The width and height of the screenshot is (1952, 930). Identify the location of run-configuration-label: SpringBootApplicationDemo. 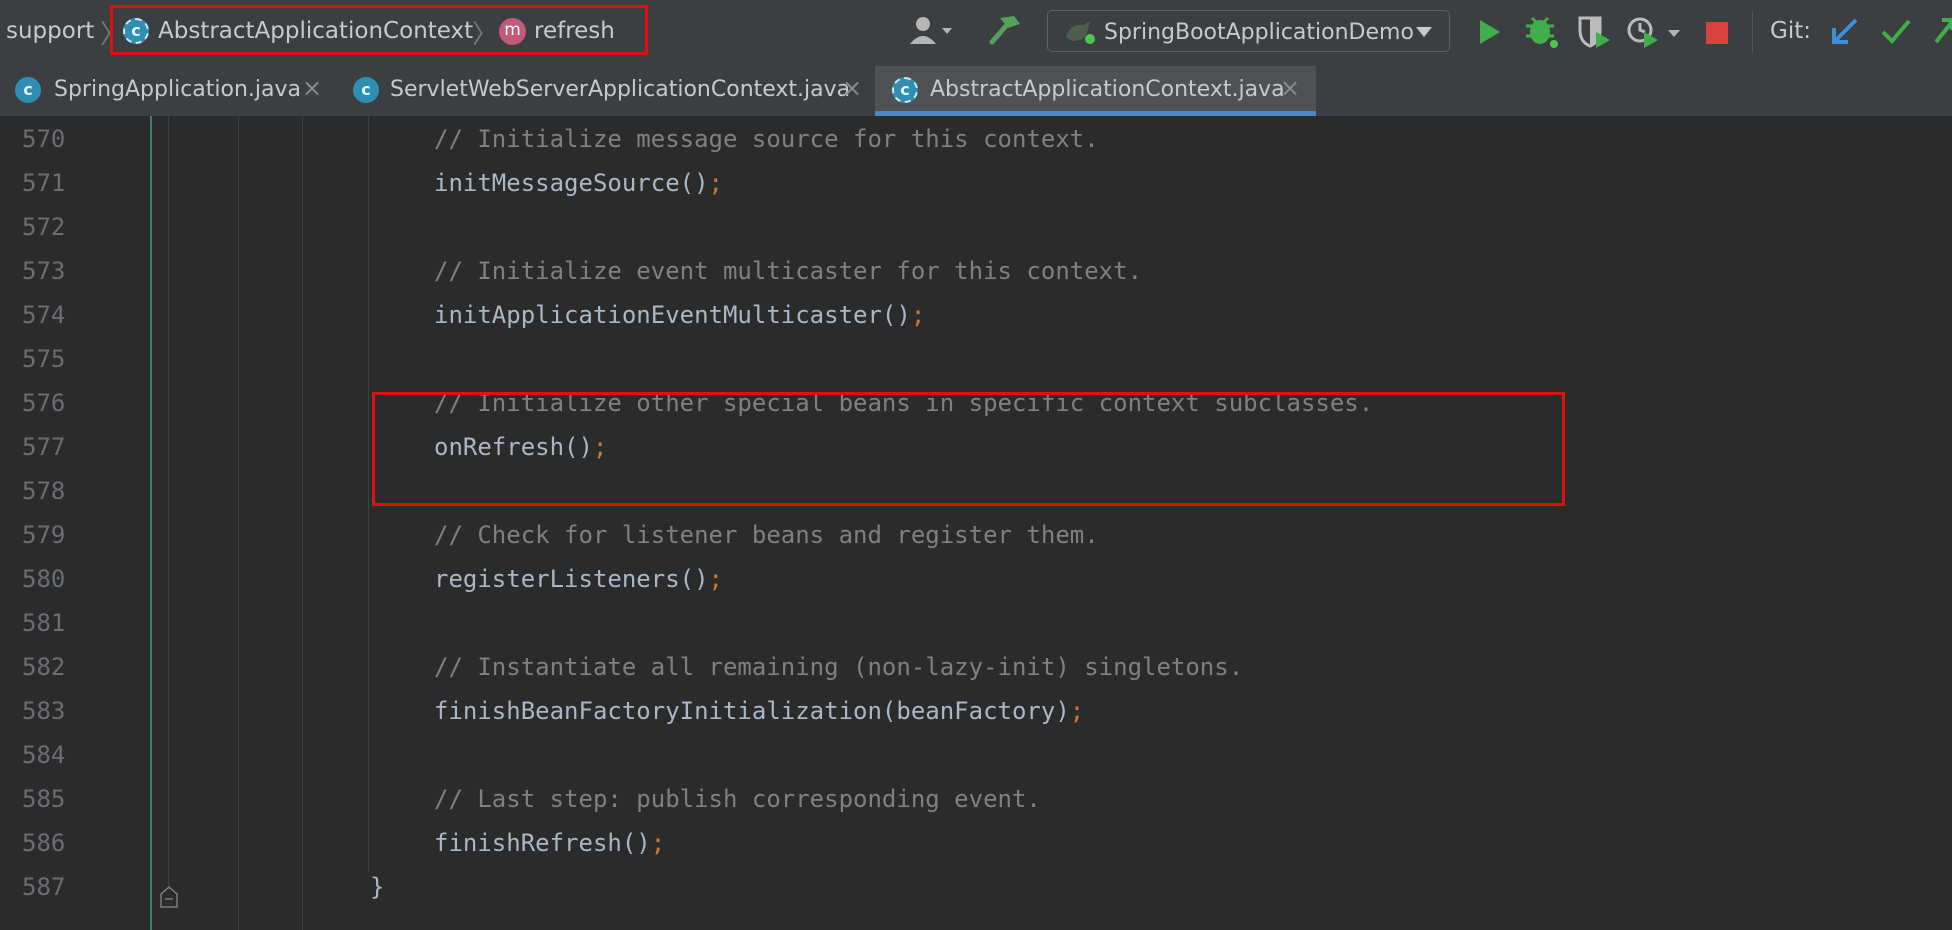
(1259, 32).